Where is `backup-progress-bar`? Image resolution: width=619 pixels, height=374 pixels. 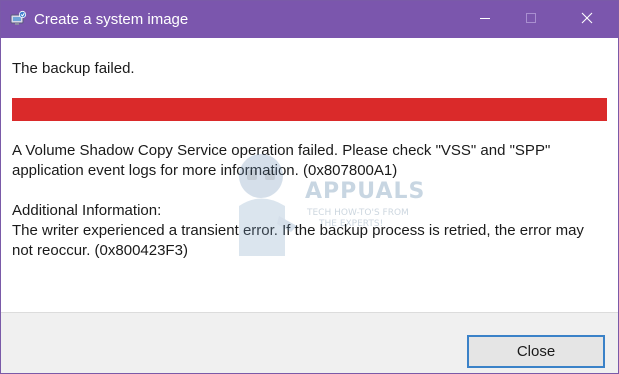 backup-progress-bar is located at coordinates (309, 109).